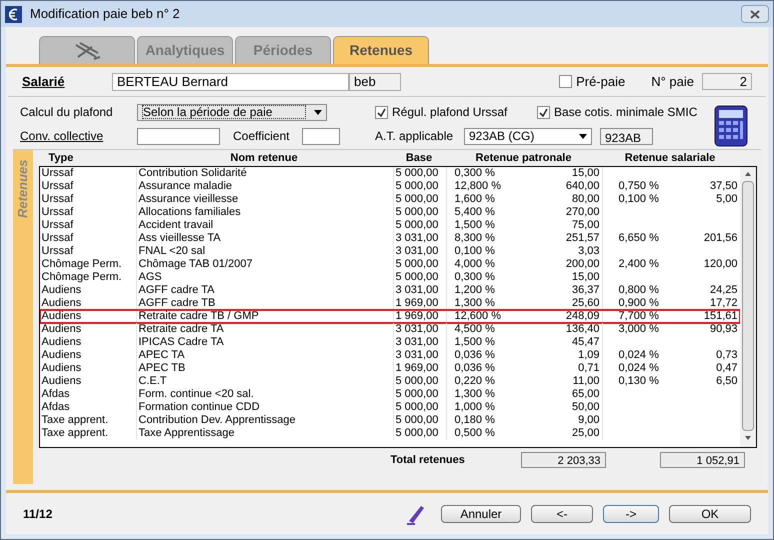  What do you see at coordinates (172, 251) in the screenshot?
I see `table-cell: FNAL <20 sal` at bounding box center [172, 251].